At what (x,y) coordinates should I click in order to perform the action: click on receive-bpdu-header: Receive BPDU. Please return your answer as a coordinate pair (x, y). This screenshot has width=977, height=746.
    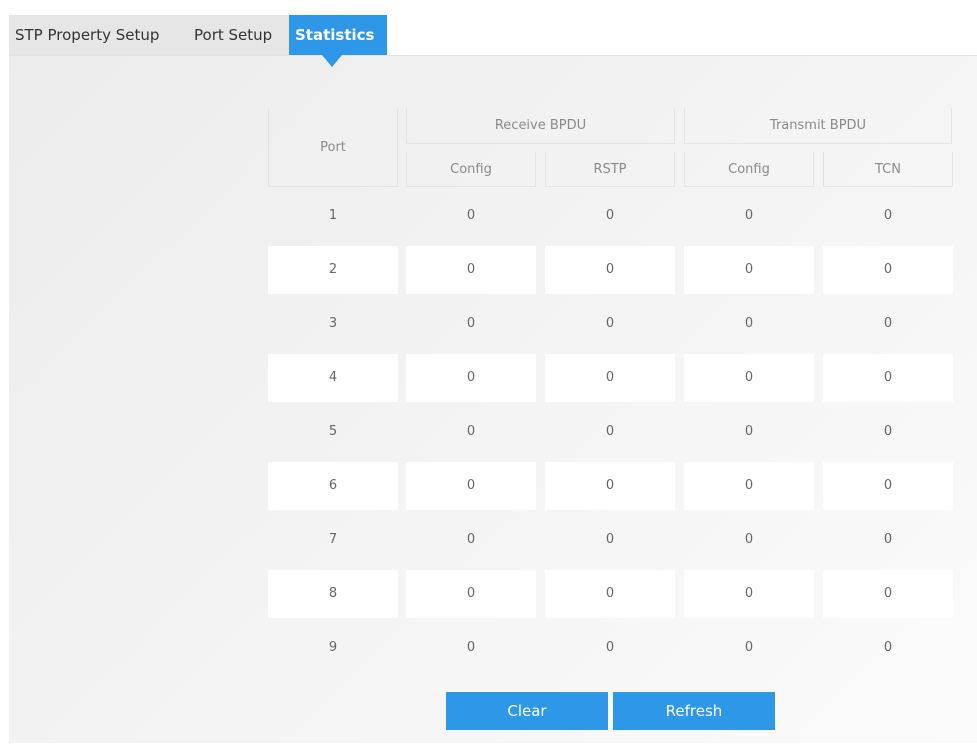
    Looking at the image, I should click on (540, 126).